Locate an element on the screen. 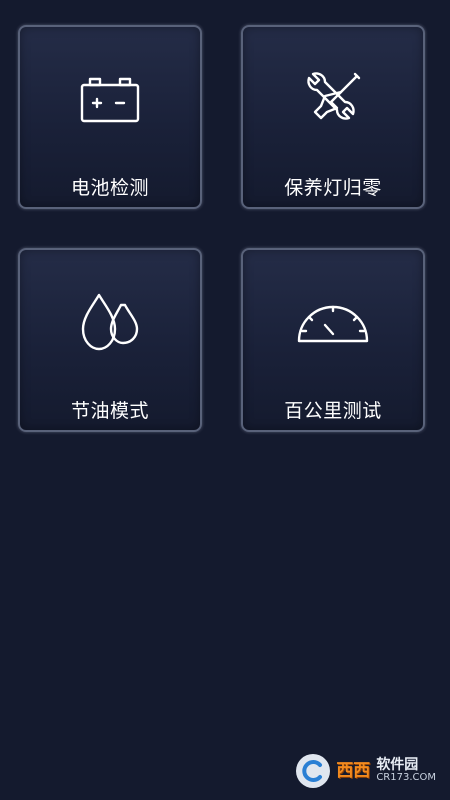  c-logo-icon is located at coordinates (313, 771).